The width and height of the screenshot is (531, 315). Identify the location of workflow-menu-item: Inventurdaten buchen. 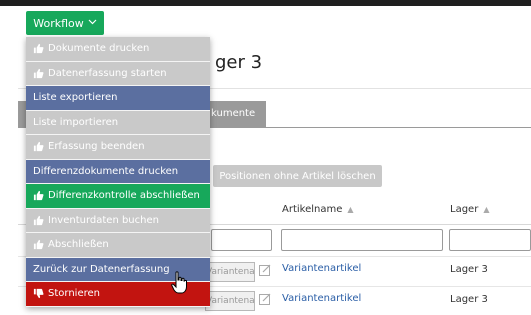
(118, 220).